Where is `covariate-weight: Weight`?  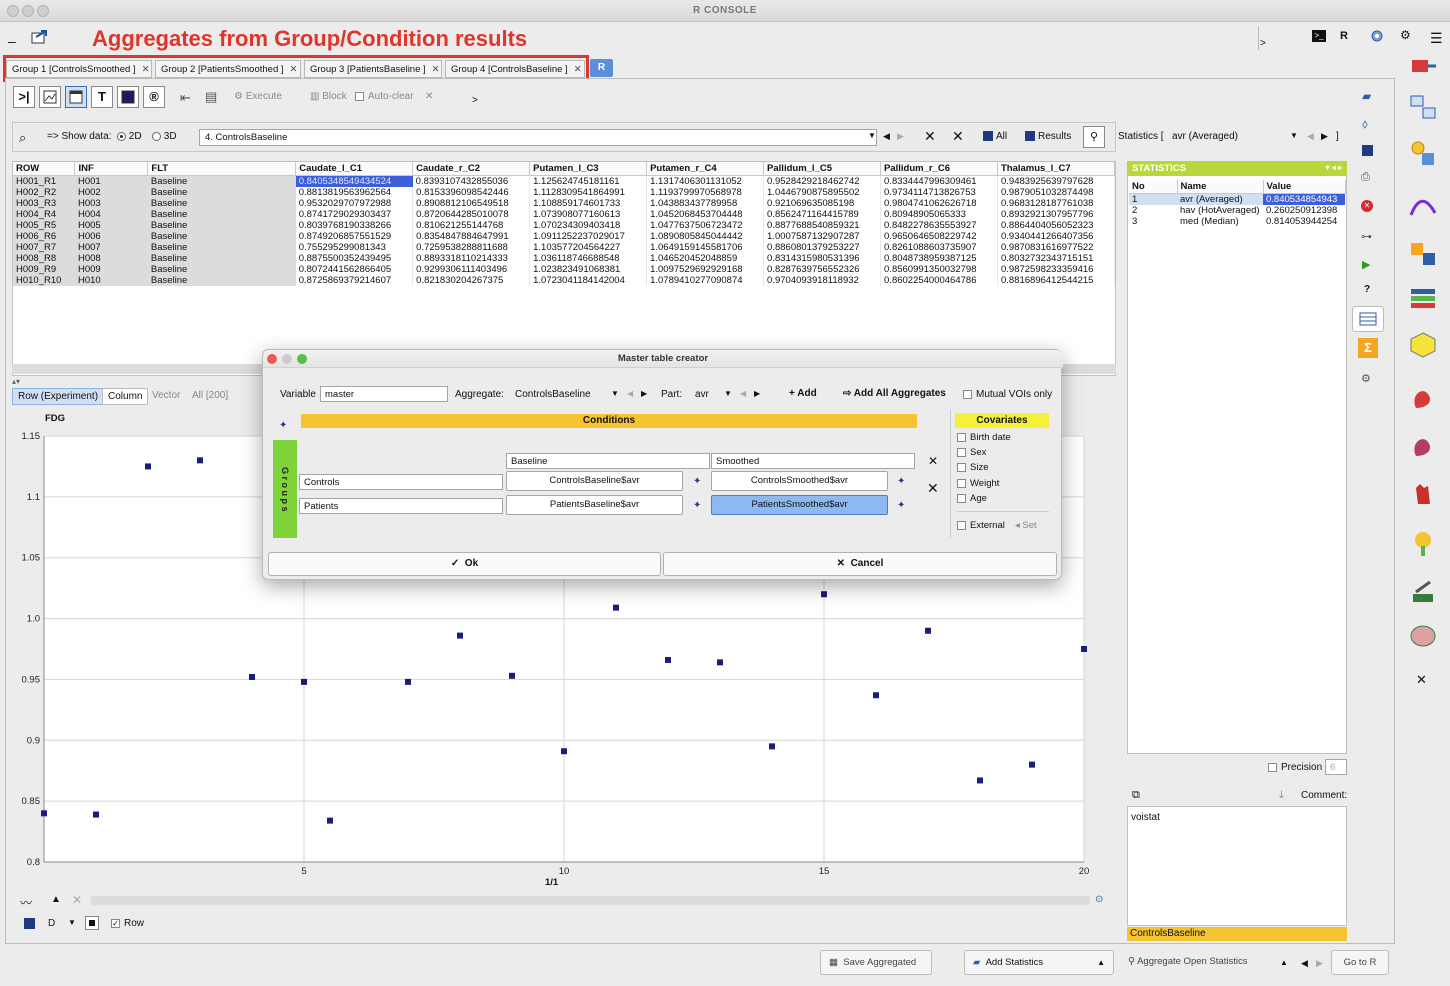
covariate-weight: Weight is located at coordinates (978, 483).